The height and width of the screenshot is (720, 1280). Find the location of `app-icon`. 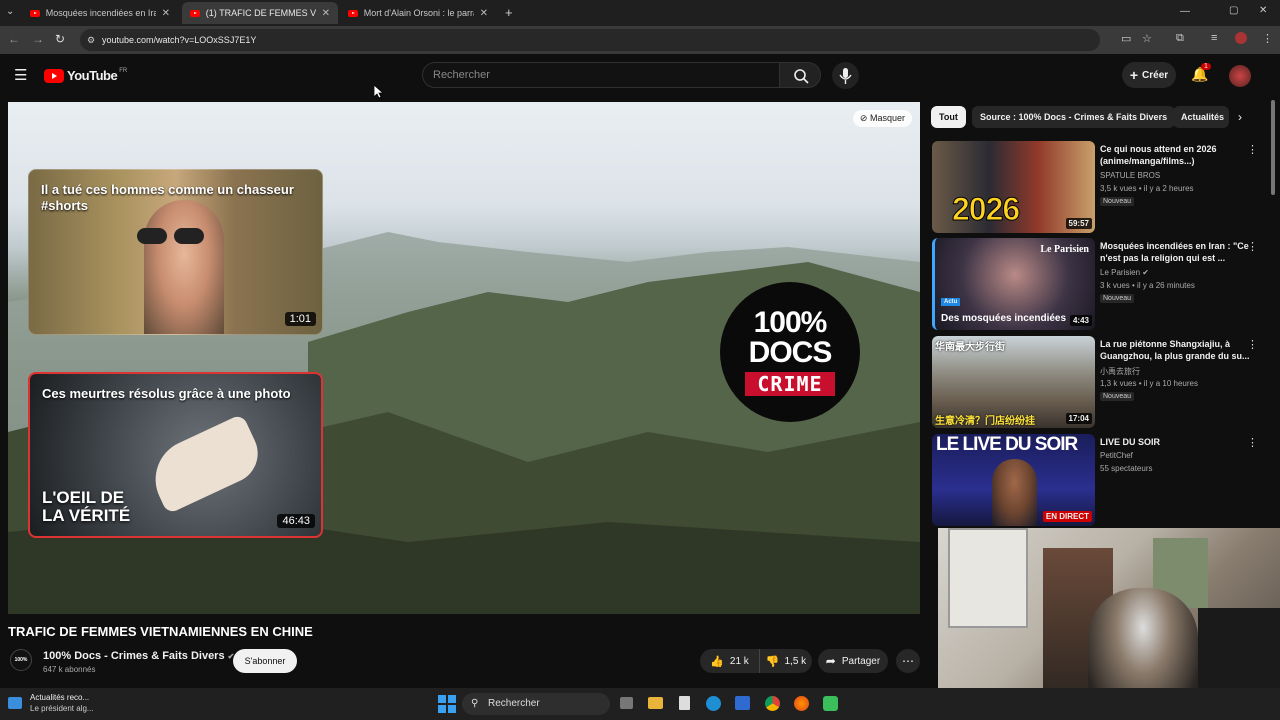

app-icon is located at coordinates (830, 703).